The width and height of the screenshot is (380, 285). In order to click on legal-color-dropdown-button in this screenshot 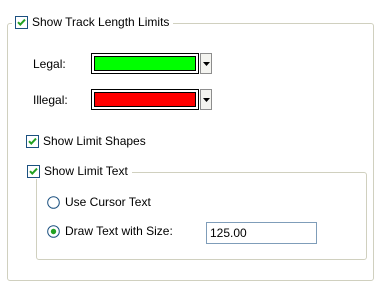, I will do `click(206, 63)`.